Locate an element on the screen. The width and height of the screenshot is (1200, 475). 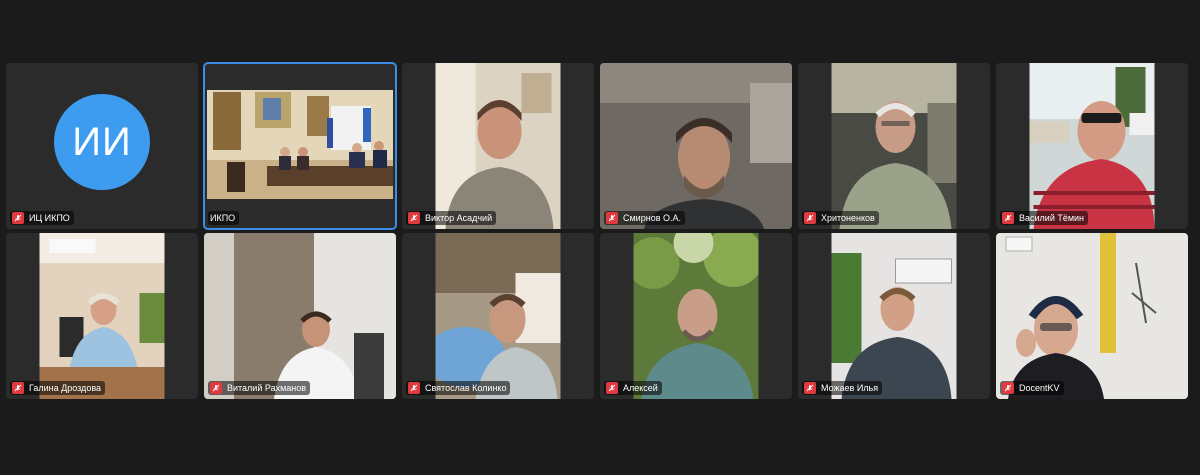
participant-tile-kolinko: Святослав Колинко is located at coordinates (498, 316).